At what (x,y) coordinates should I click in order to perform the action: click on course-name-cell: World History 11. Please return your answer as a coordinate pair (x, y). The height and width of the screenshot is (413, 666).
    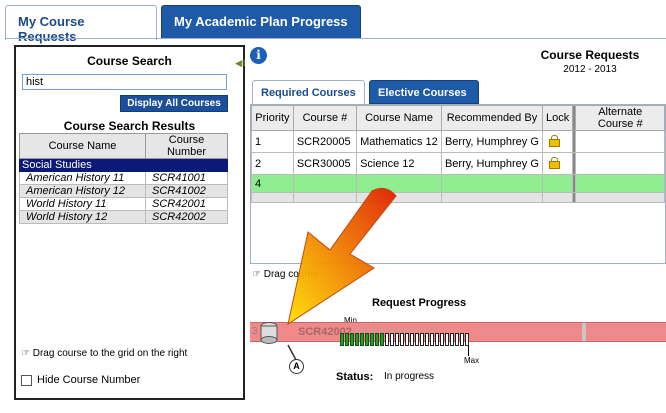
    Looking at the image, I should click on (82, 204).